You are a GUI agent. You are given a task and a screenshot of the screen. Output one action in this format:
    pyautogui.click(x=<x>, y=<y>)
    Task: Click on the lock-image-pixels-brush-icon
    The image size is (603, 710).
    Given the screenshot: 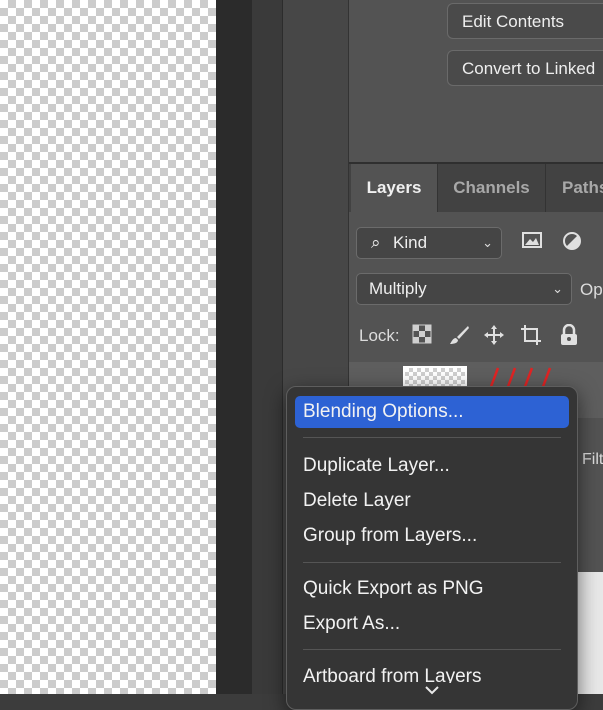 What is the action you would take?
    pyautogui.click(x=459, y=338)
    